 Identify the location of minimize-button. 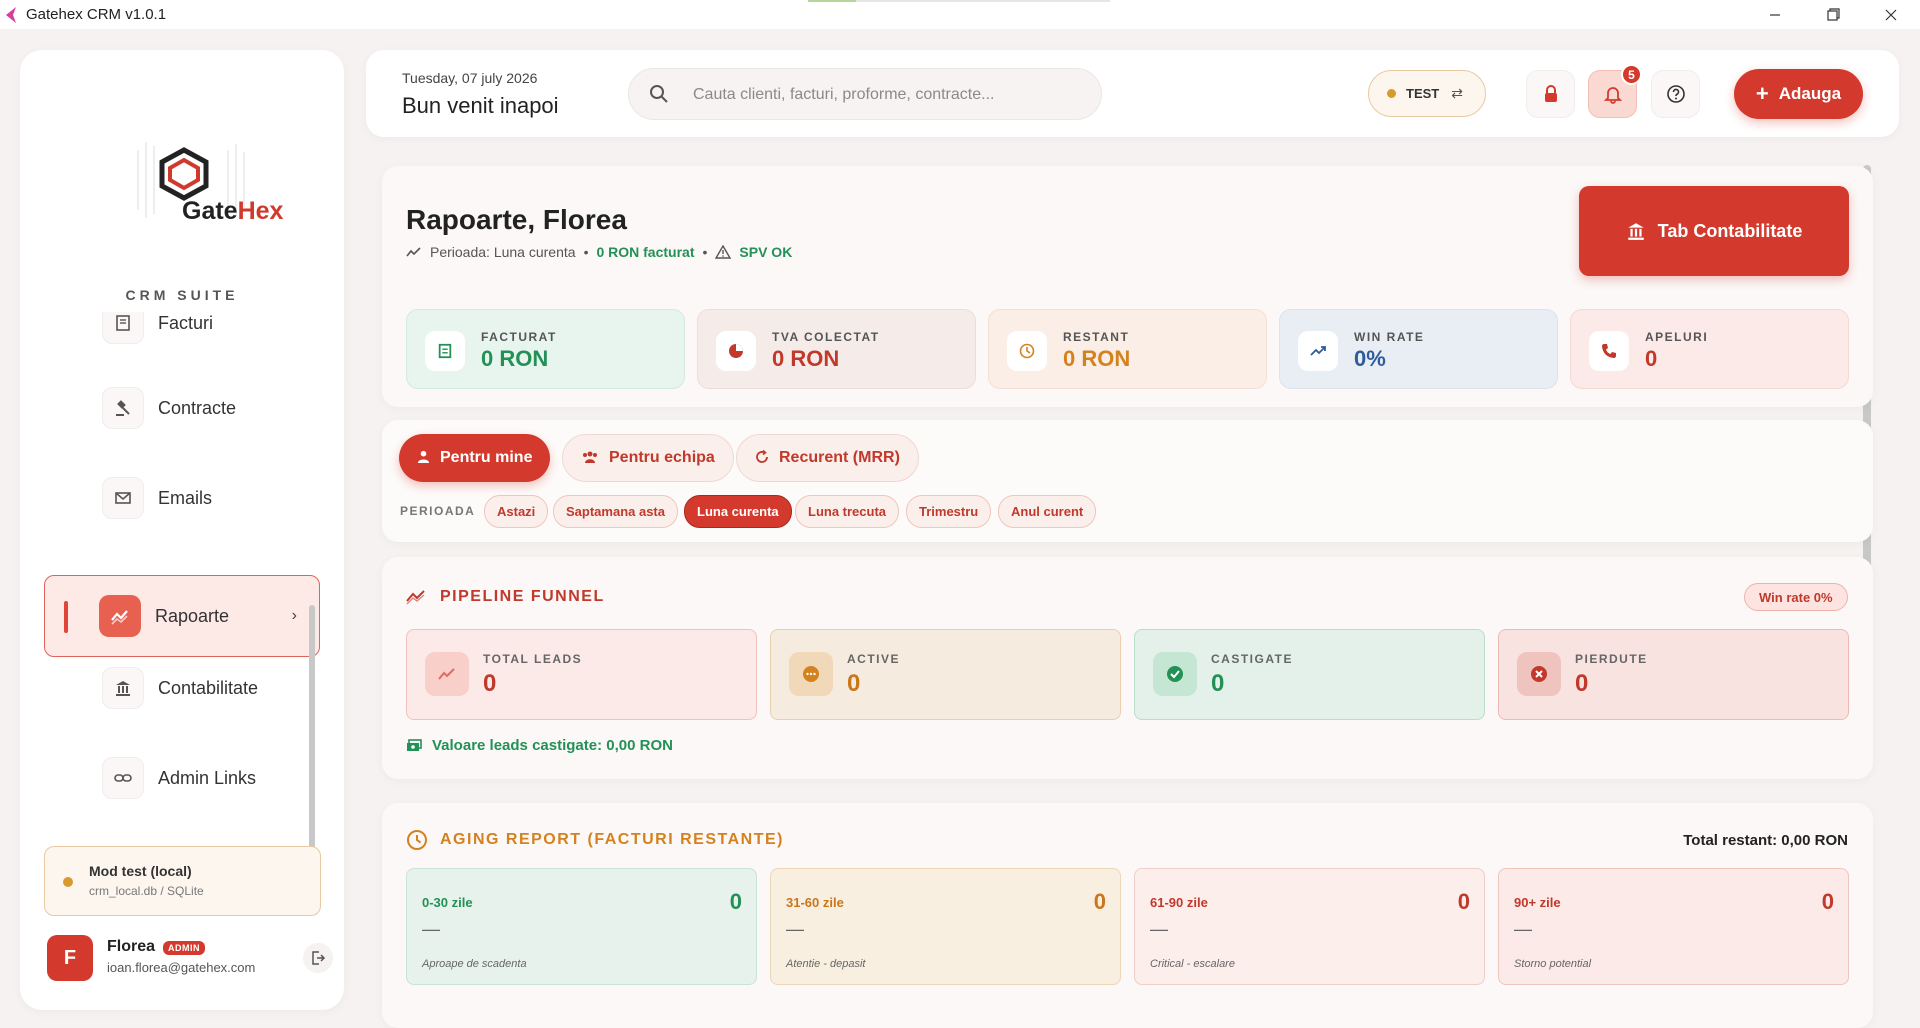
(1775, 14).